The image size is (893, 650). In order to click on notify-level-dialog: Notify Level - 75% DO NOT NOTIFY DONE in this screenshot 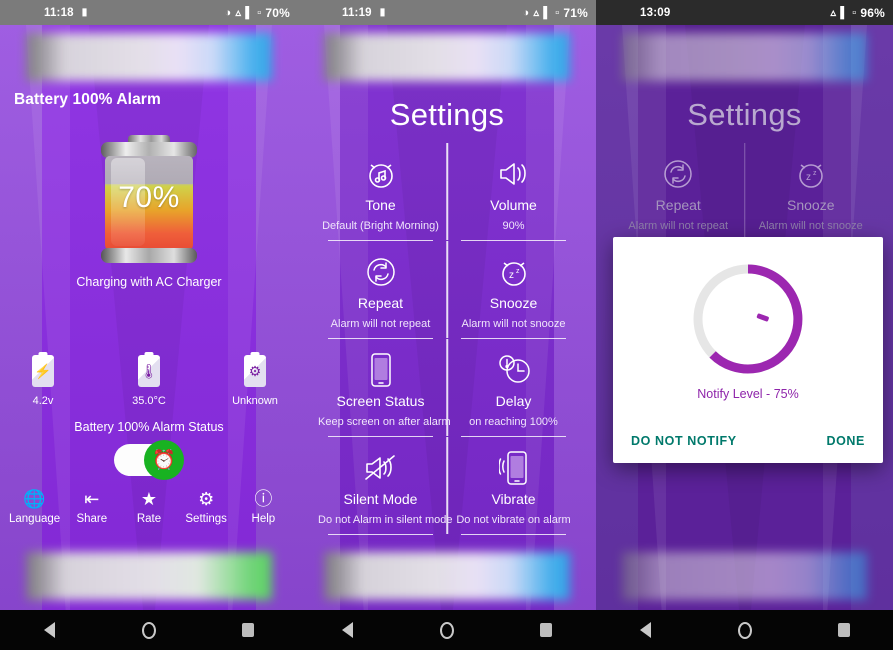, I will do `click(748, 350)`.